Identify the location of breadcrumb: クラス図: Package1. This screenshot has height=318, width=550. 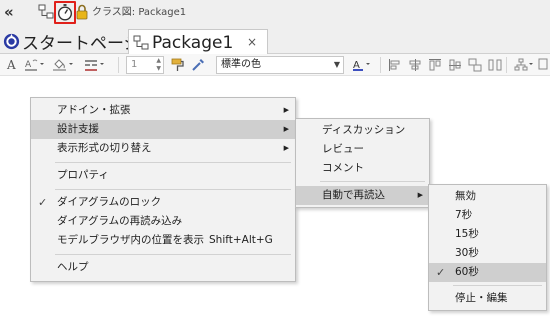
(139, 12).